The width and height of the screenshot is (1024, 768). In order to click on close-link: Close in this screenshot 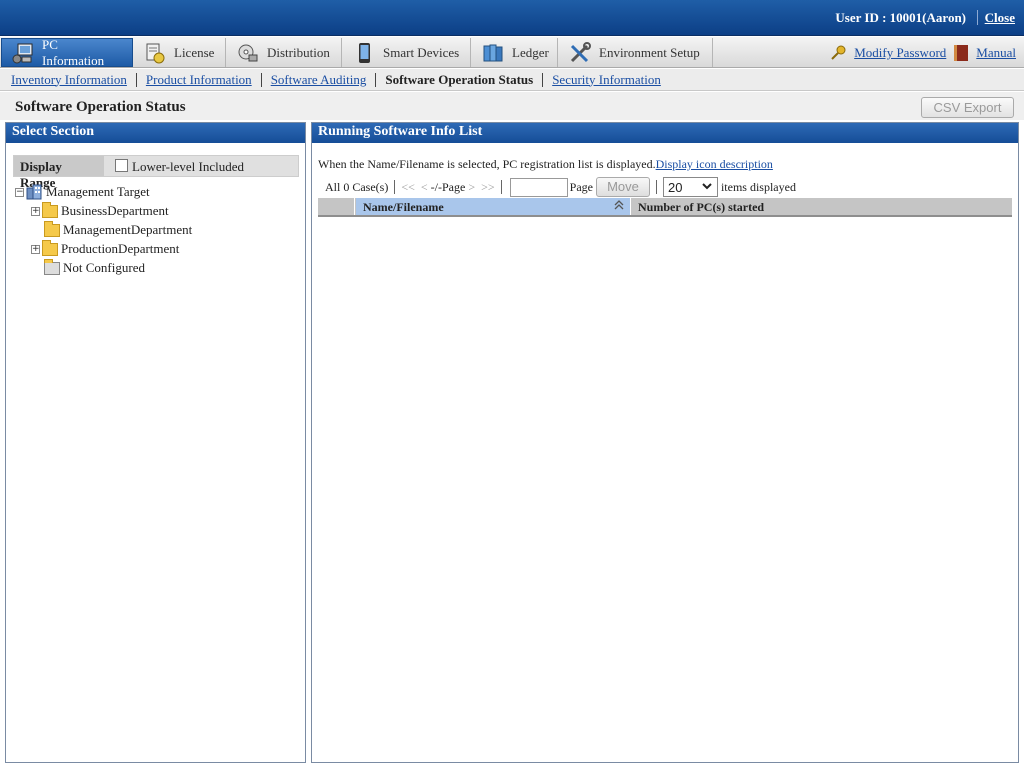, I will do `click(1000, 18)`.